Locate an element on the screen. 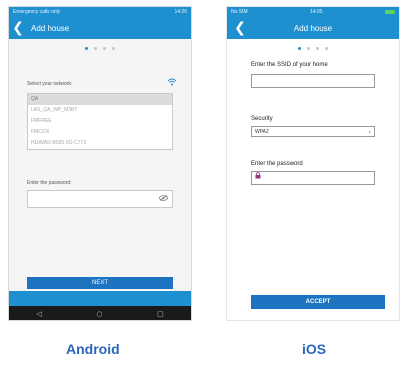 This screenshot has height=370, width=404. android-caption: Android is located at coordinates (93, 349).